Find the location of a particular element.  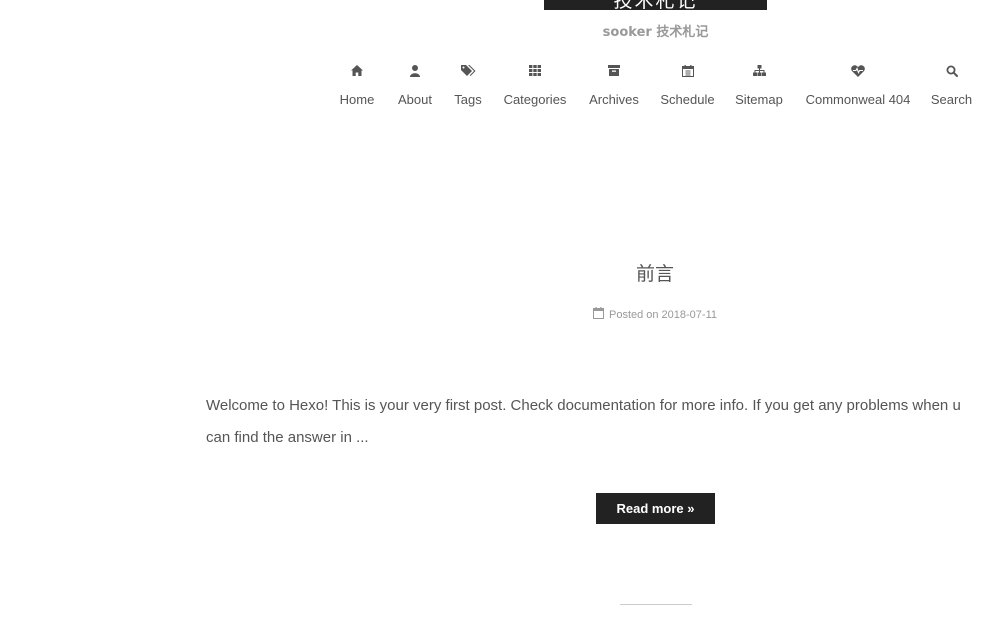

post-title: 前言 is located at coordinates (655, 272).